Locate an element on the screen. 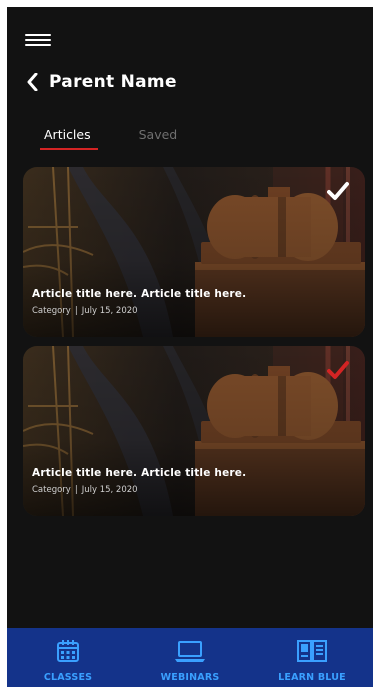 Image resolution: width=373 pixels, height=687 pixels. tab-saved-label: Saved is located at coordinates (158, 134).